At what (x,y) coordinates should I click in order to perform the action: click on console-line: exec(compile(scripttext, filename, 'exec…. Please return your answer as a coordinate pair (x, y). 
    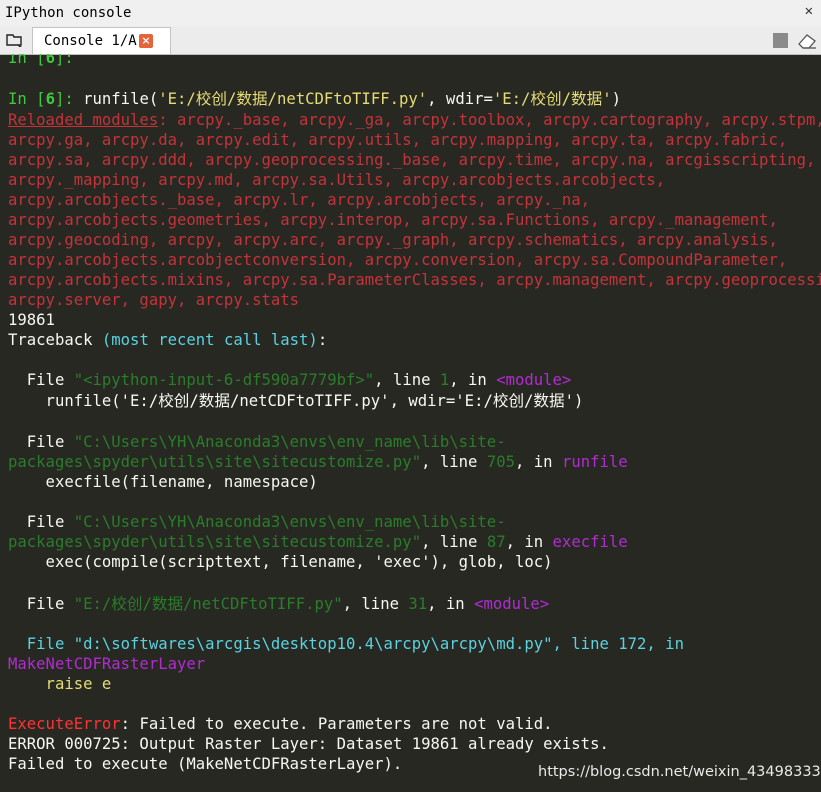
    Looking at the image, I should click on (280, 562).